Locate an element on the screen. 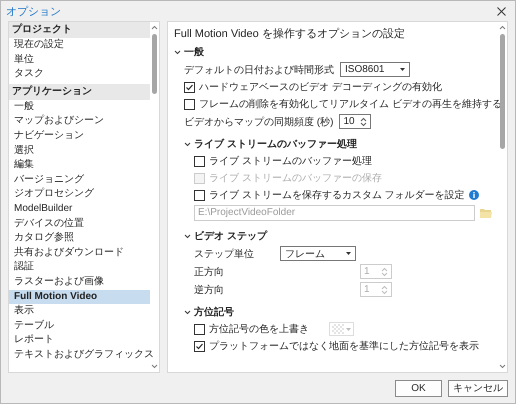 The image size is (516, 404). category-item: ジオプロセシング is located at coordinates (79, 194).